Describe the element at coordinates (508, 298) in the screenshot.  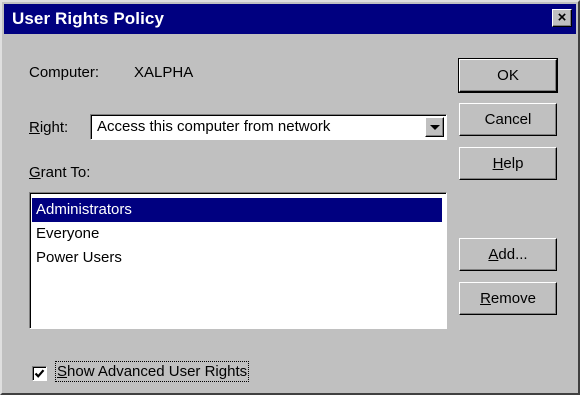
I see `remove-button: Remove` at that location.